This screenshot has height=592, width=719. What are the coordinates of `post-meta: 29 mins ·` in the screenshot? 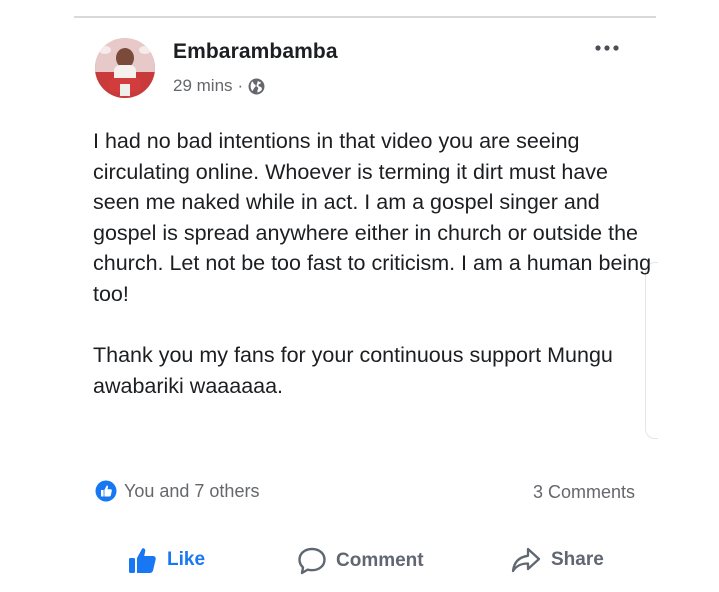 It's located at (219, 86).